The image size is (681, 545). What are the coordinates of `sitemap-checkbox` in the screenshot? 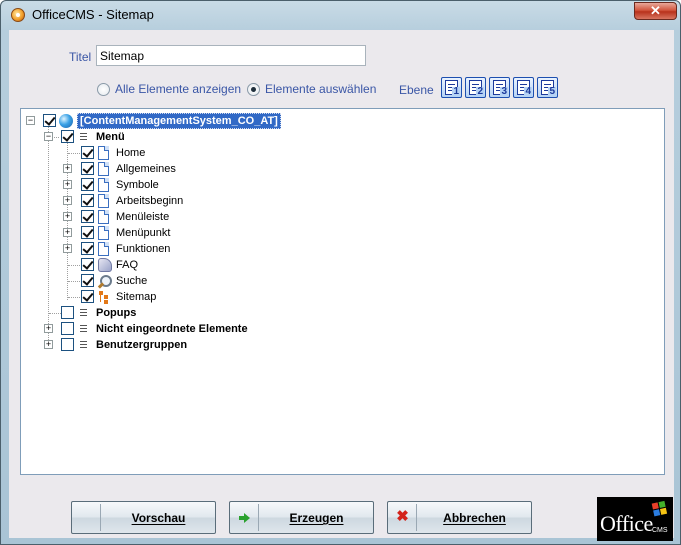 It's located at (87, 296).